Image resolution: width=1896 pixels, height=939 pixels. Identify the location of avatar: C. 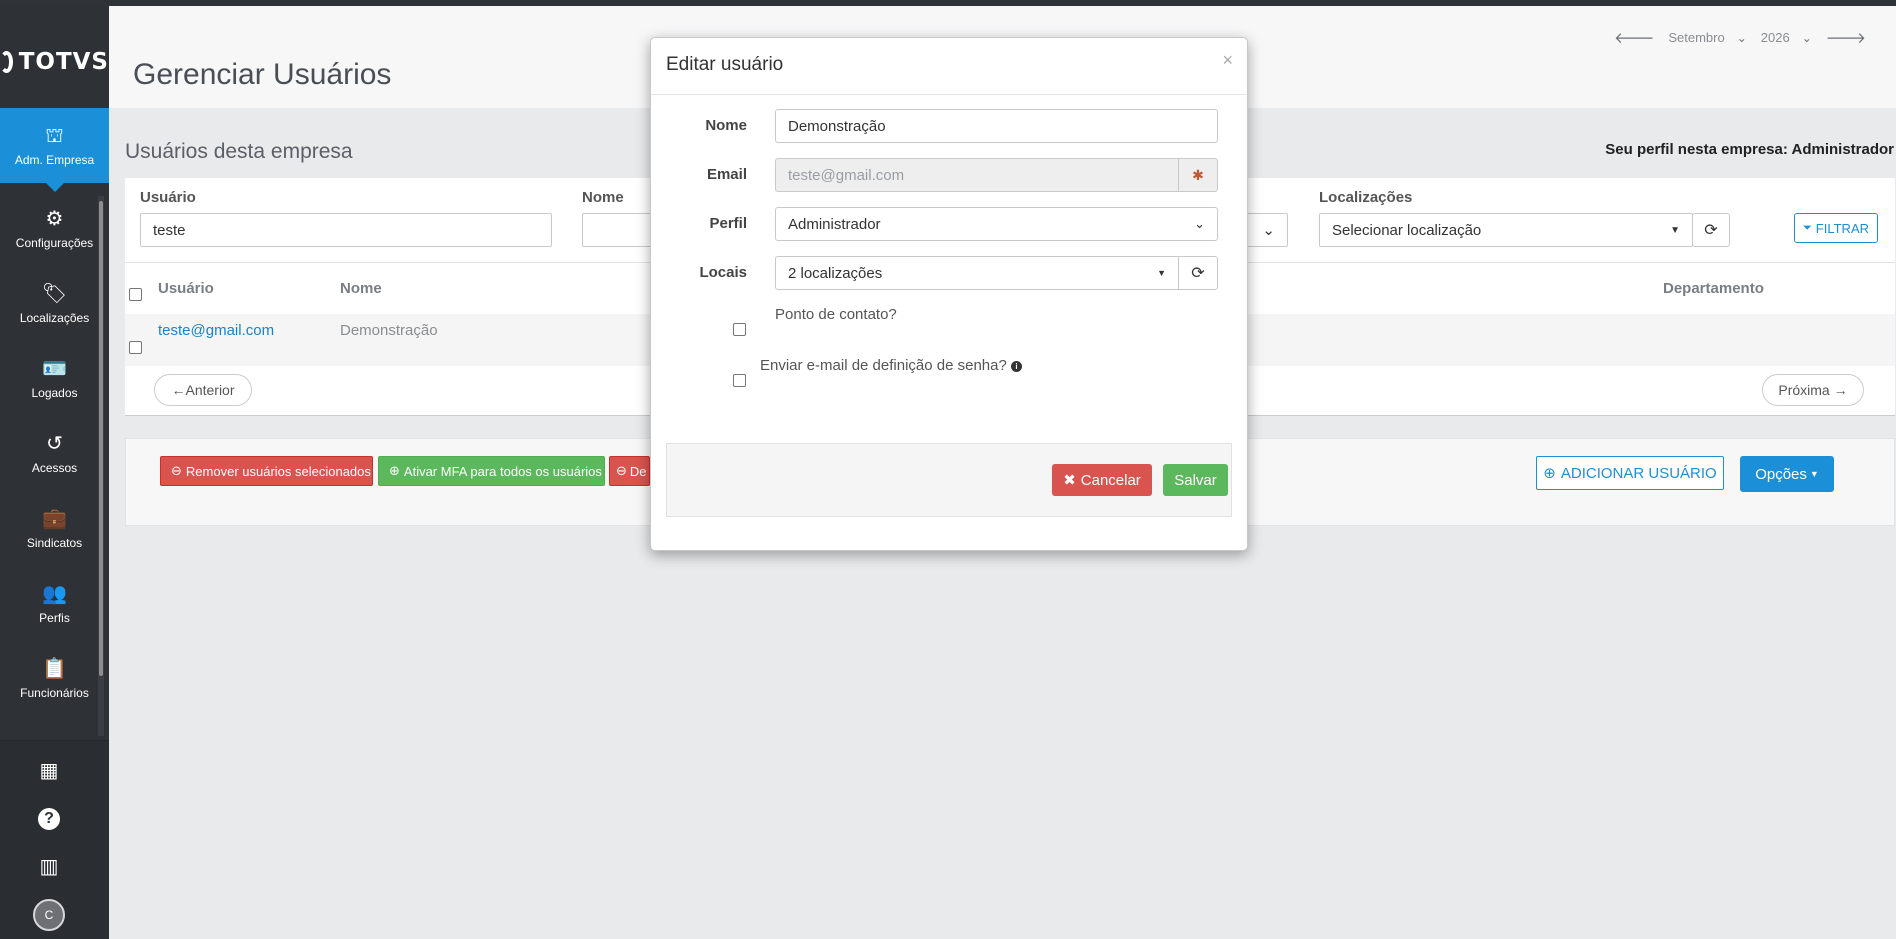
(49, 915).